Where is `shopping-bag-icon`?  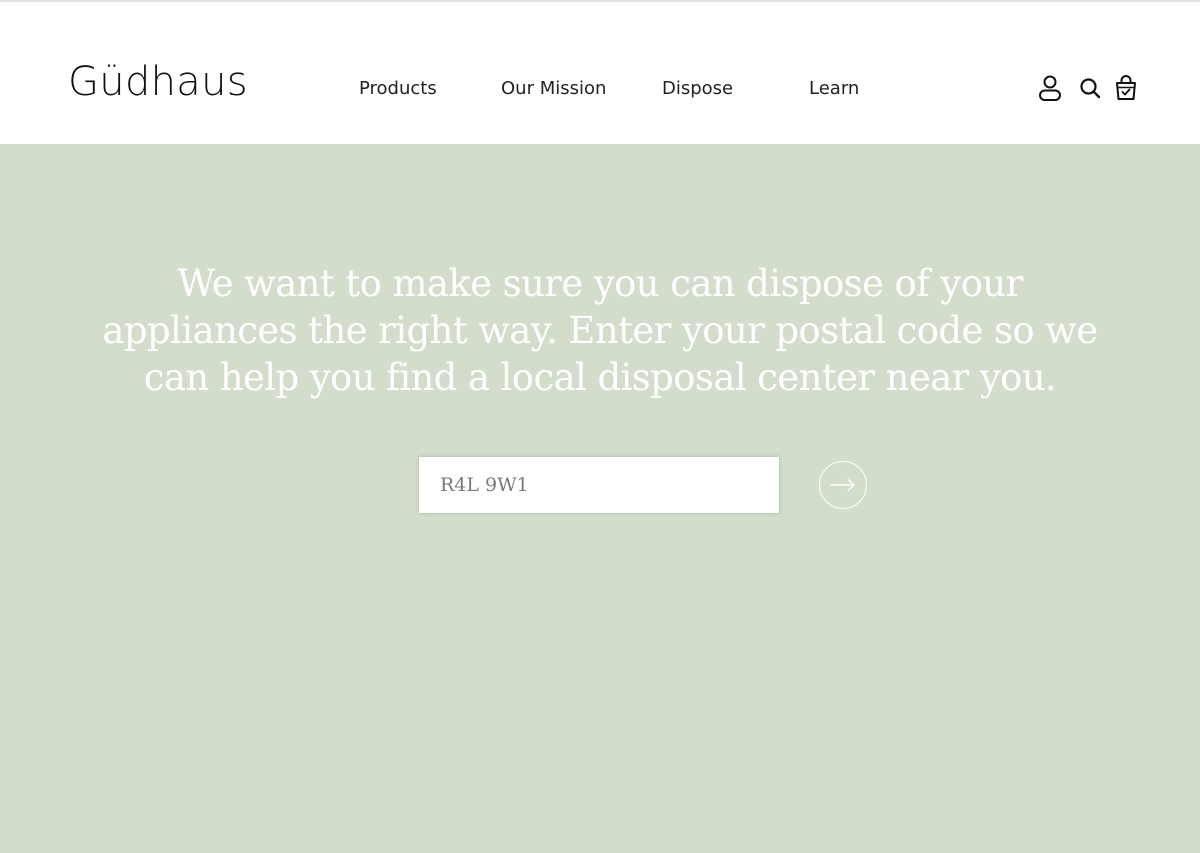 shopping-bag-icon is located at coordinates (1126, 87).